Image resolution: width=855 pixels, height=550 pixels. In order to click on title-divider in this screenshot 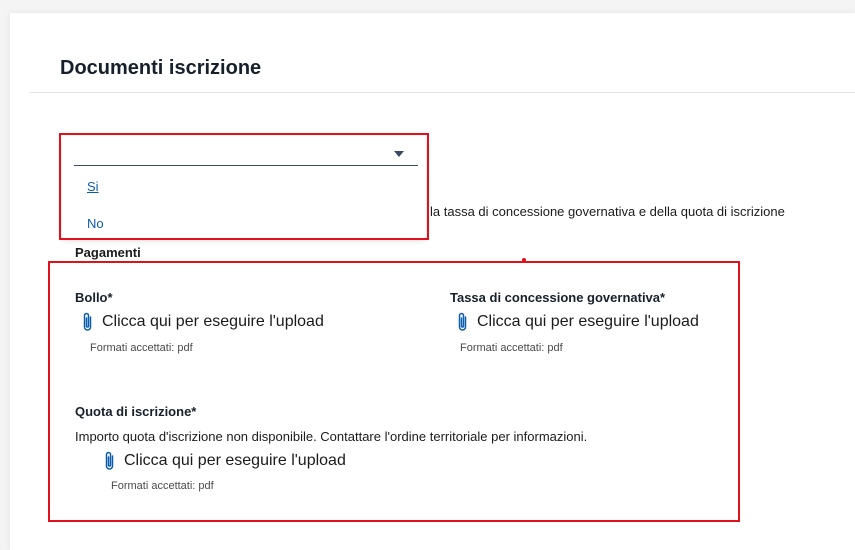, I will do `click(442, 92)`.